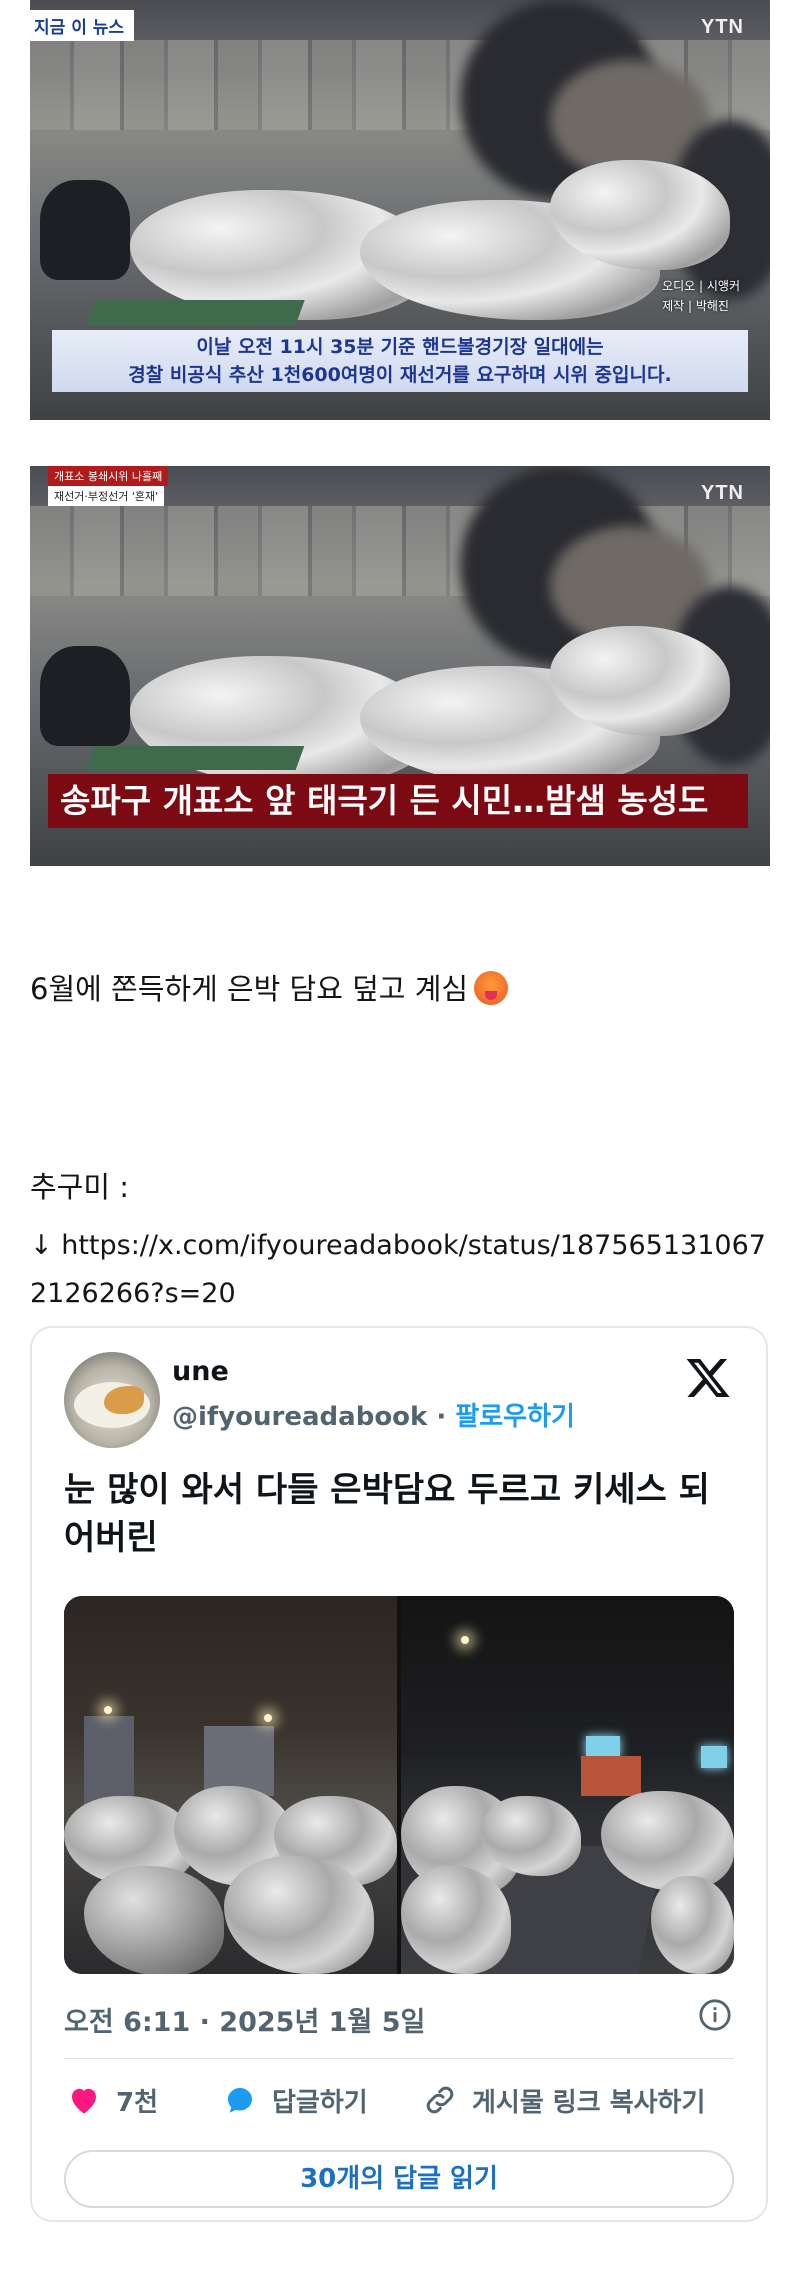 The width and height of the screenshot is (800, 2280). I want to click on divider, so click(399, 2058).